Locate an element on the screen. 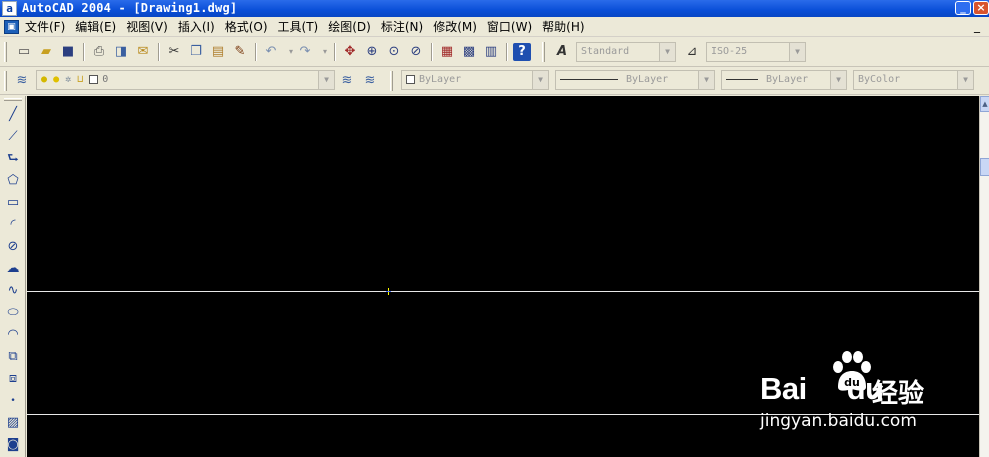 This screenshot has width=989, height=457. cut-icon: ✂ is located at coordinates (174, 52).